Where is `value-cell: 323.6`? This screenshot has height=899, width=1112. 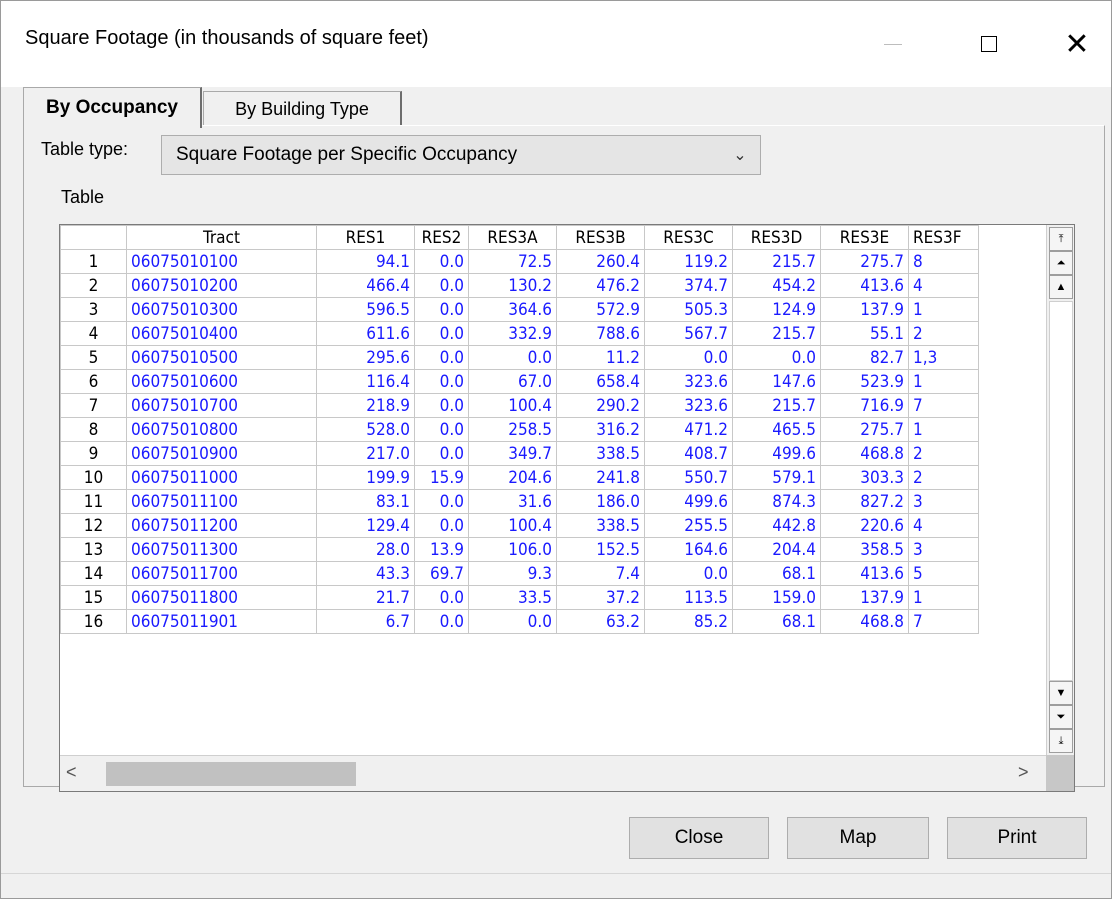 value-cell: 323.6 is located at coordinates (688, 405).